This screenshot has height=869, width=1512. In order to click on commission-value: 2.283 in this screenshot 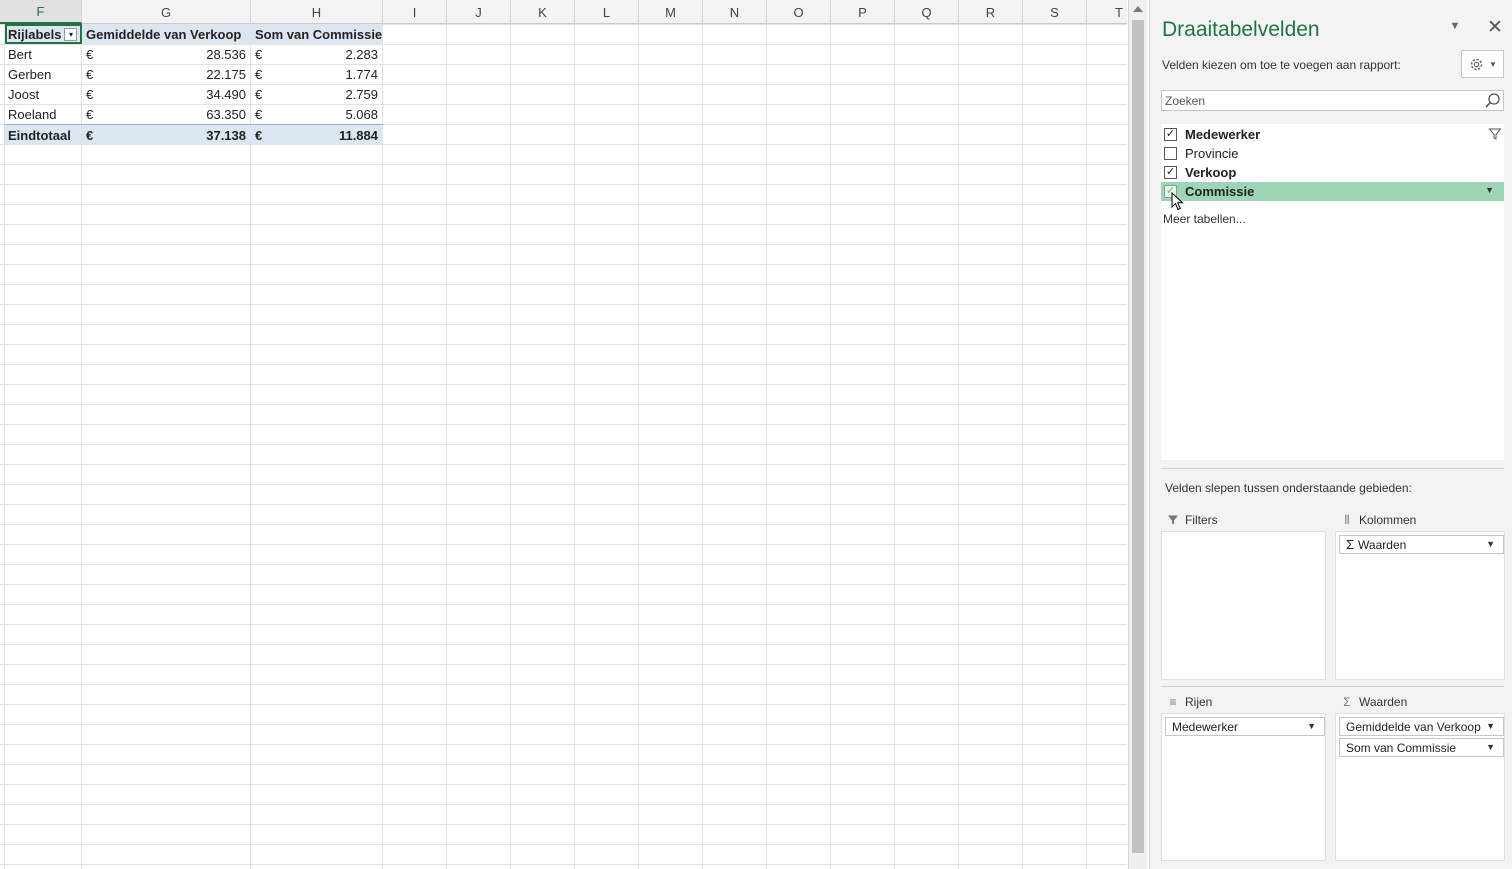, I will do `click(361, 54)`.